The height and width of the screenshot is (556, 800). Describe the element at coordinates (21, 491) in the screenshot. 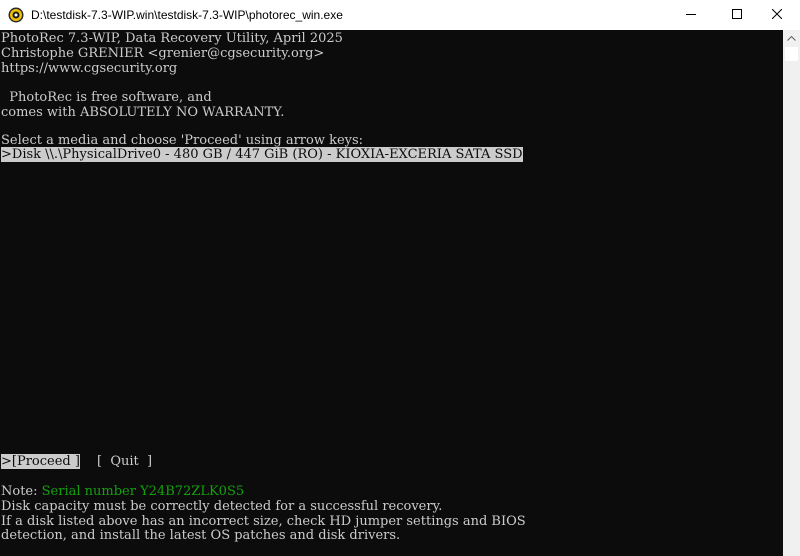

I see `note-label: Note:` at that location.